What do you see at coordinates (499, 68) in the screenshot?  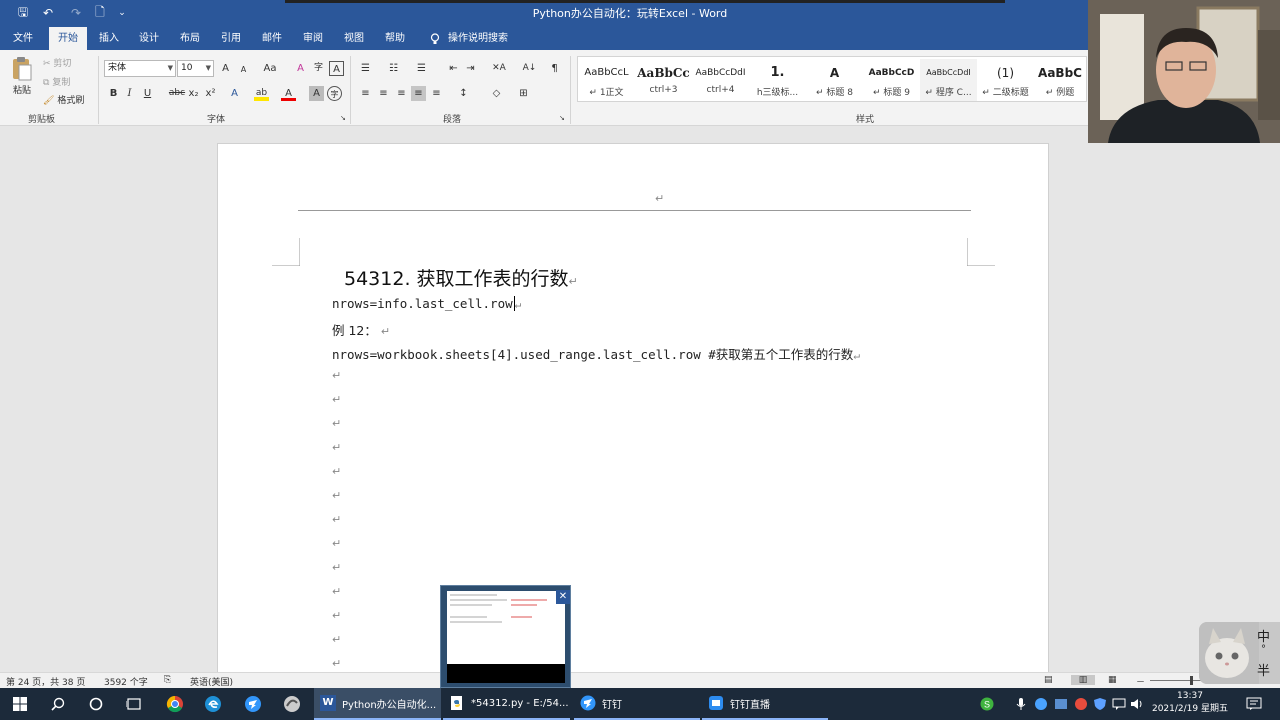 I see `asian-layout-icon: ✕A` at bounding box center [499, 68].